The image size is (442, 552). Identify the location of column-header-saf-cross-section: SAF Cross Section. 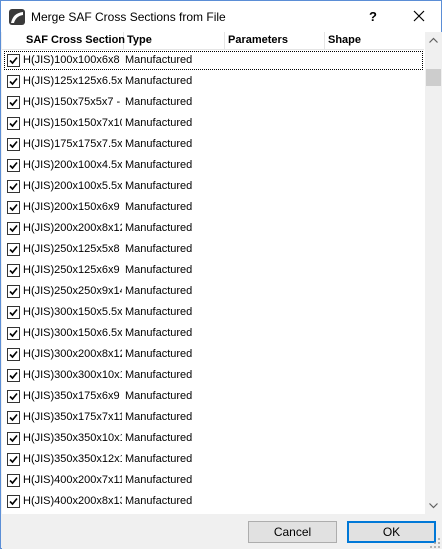
(74, 41).